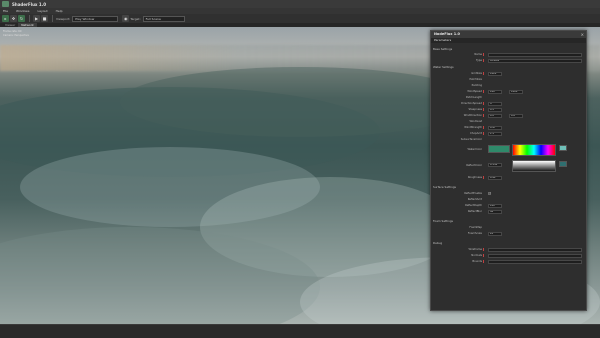 This screenshot has height=338, width=600. I want to click on param-label: SubsurfaceColor, so click(471, 139).